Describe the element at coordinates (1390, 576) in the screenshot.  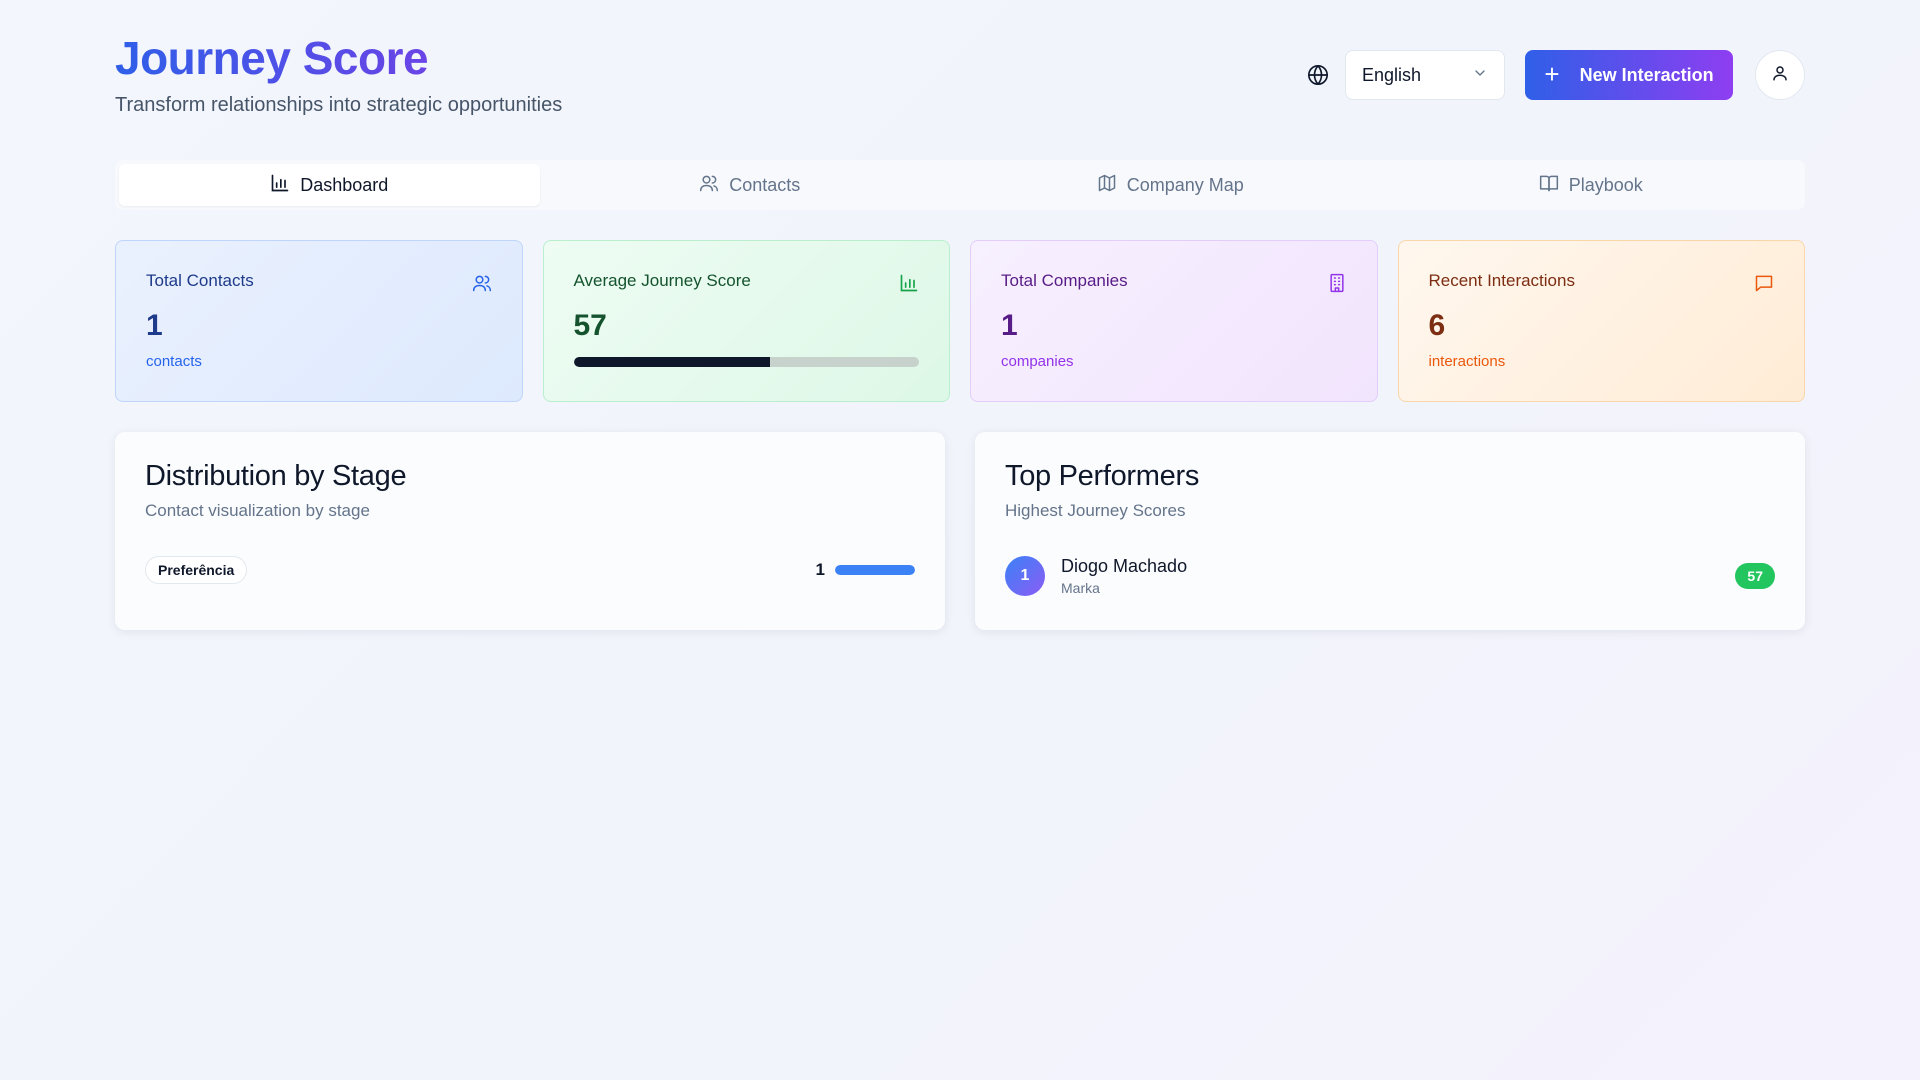
I see `performer-row: 1 Diogo Machado Marka 57` at that location.